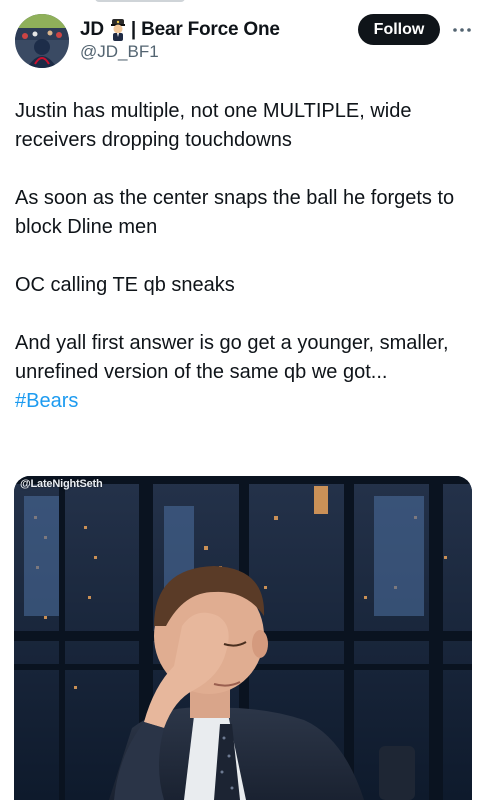  What do you see at coordinates (61, 484) in the screenshot?
I see `media-watermark: @LateNightSeth` at bounding box center [61, 484].